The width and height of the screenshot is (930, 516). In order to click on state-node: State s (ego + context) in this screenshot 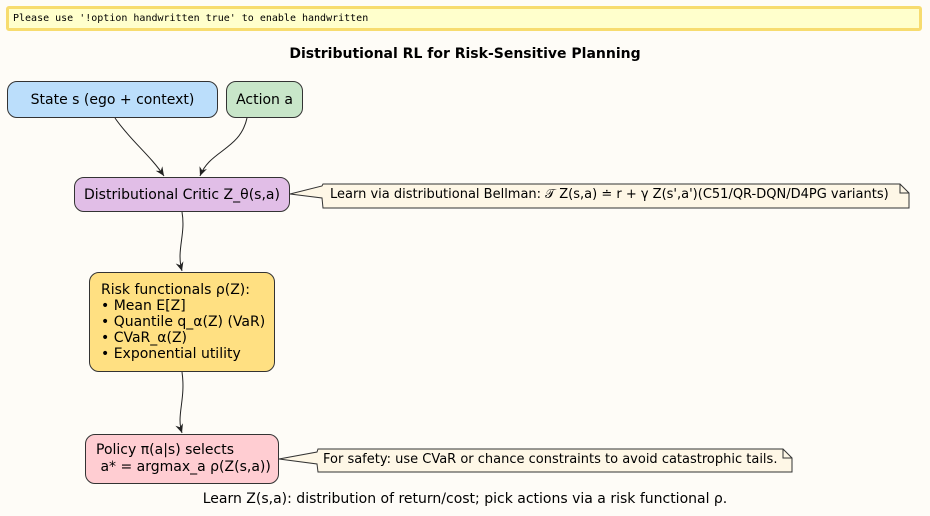, I will do `click(112, 99)`.